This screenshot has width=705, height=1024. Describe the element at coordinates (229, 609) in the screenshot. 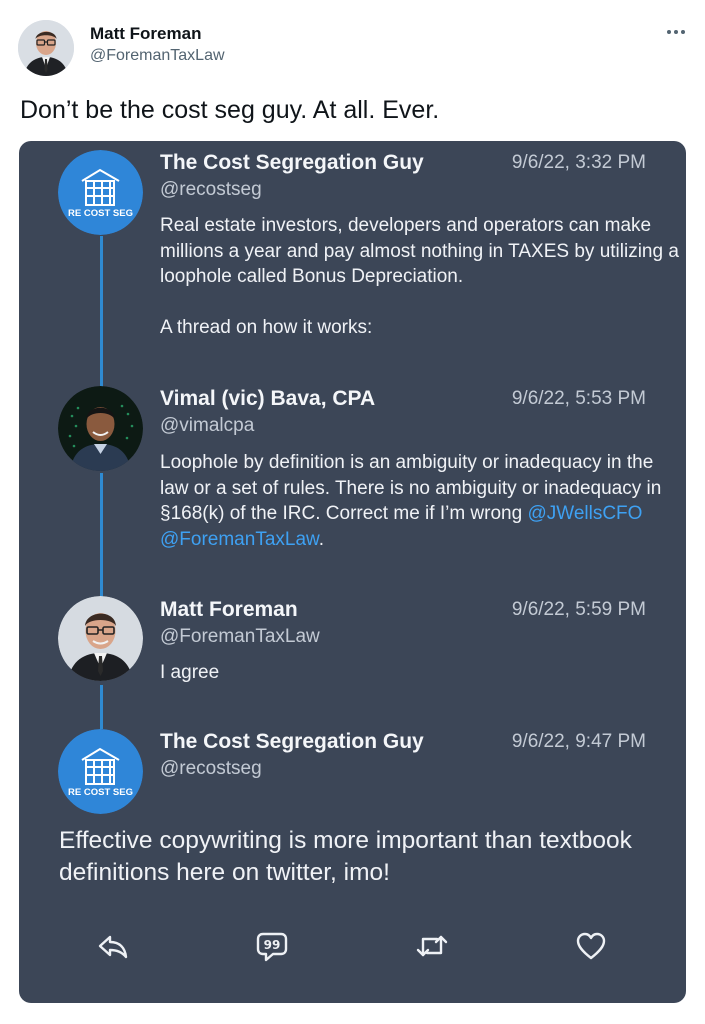

I see `tweet-author-name: Matt Foreman` at that location.